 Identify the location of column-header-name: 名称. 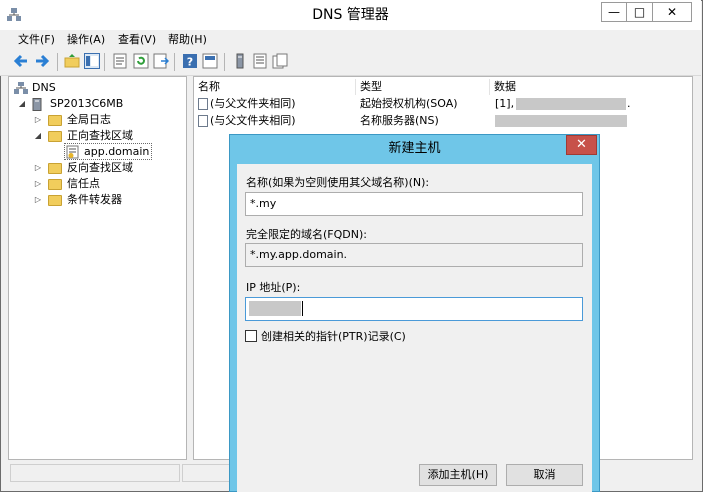
(275, 87).